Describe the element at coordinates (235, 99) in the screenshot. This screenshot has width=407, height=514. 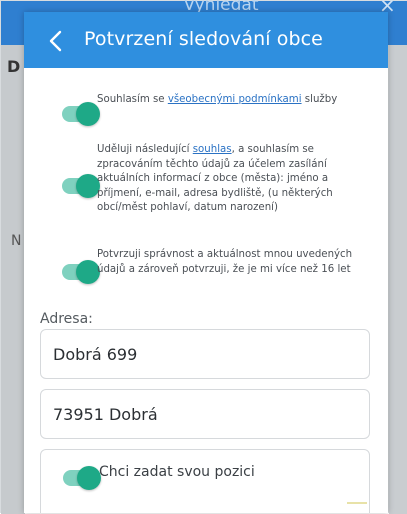
I see `terms-link: všeobecnými podmínkami` at that location.